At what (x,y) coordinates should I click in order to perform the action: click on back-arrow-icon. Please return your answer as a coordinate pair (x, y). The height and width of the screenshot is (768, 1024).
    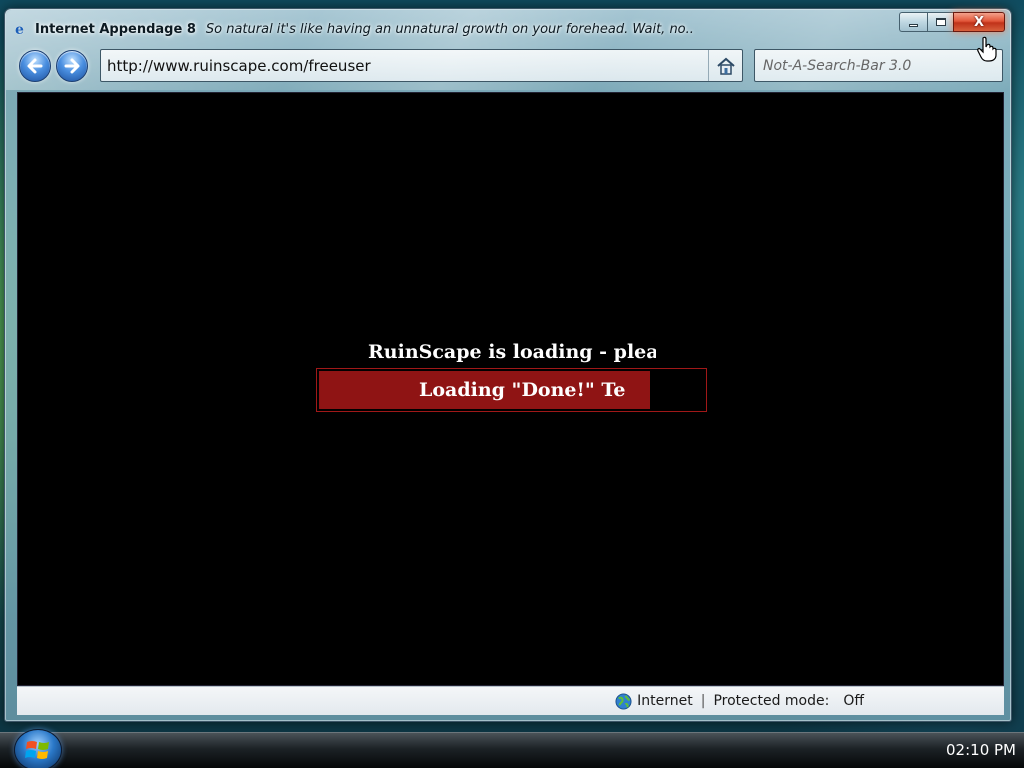
    Looking at the image, I should click on (35, 66).